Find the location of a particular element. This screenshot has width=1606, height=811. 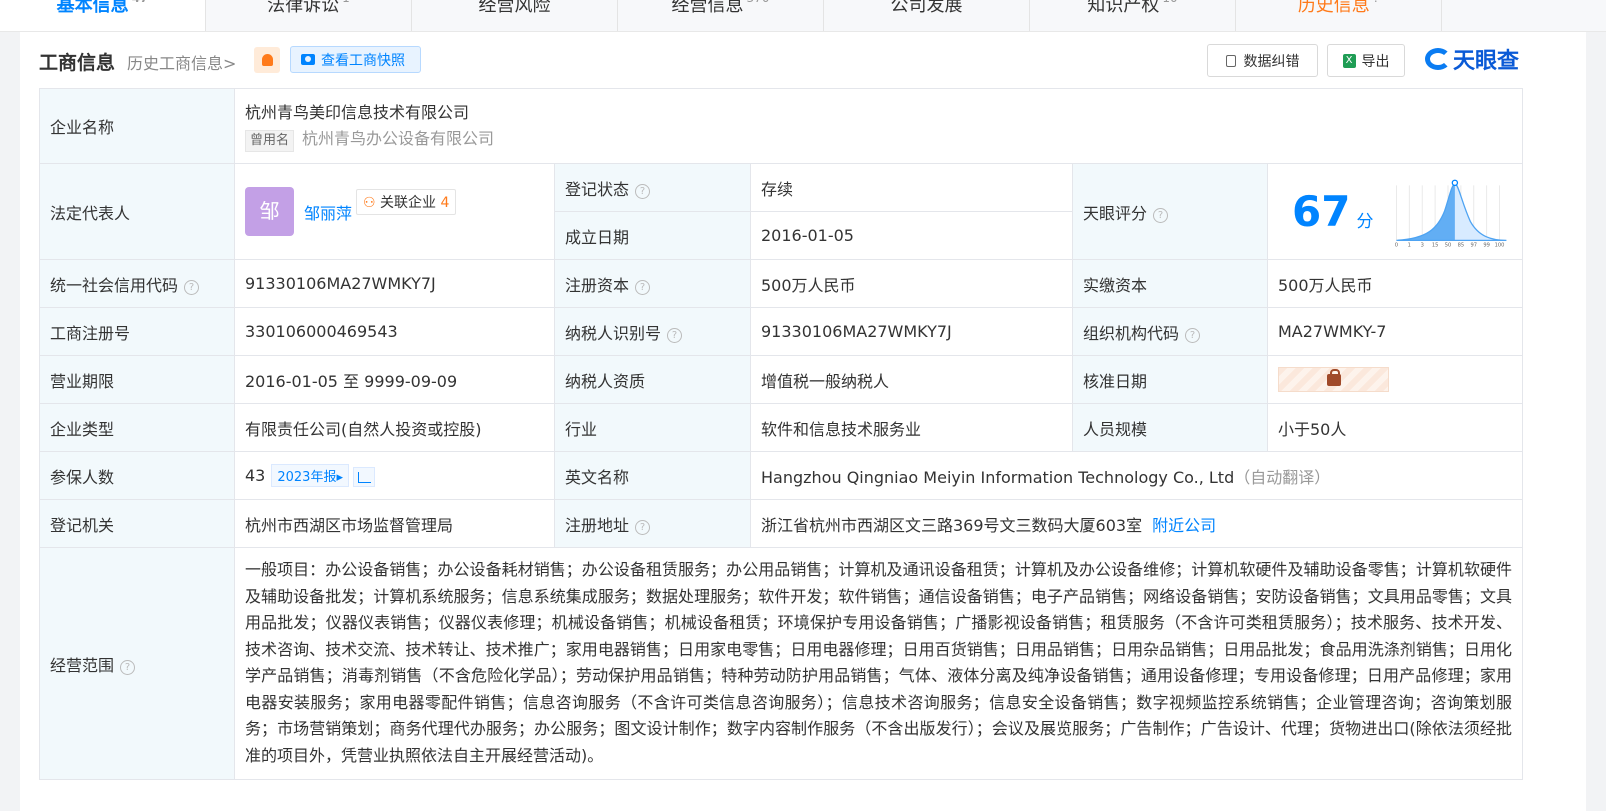

tab-operation: 经营信息370 is located at coordinates (721, 15).